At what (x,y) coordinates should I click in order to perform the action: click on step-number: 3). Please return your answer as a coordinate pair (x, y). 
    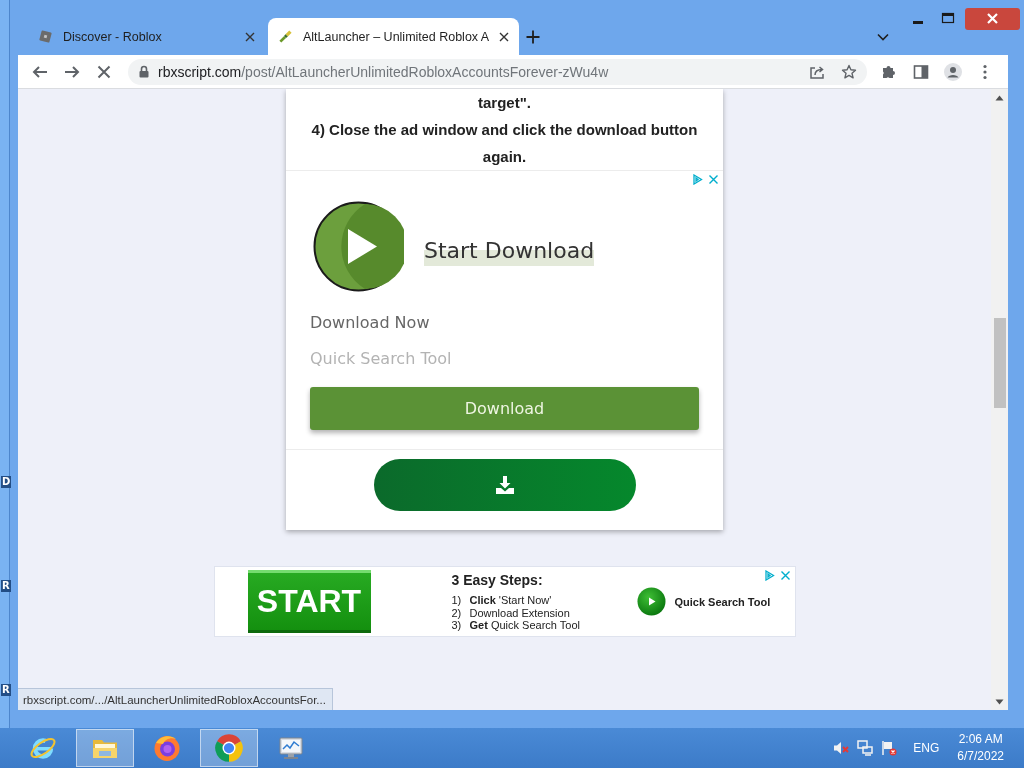
    Looking at the image, I should click on (457, 625).